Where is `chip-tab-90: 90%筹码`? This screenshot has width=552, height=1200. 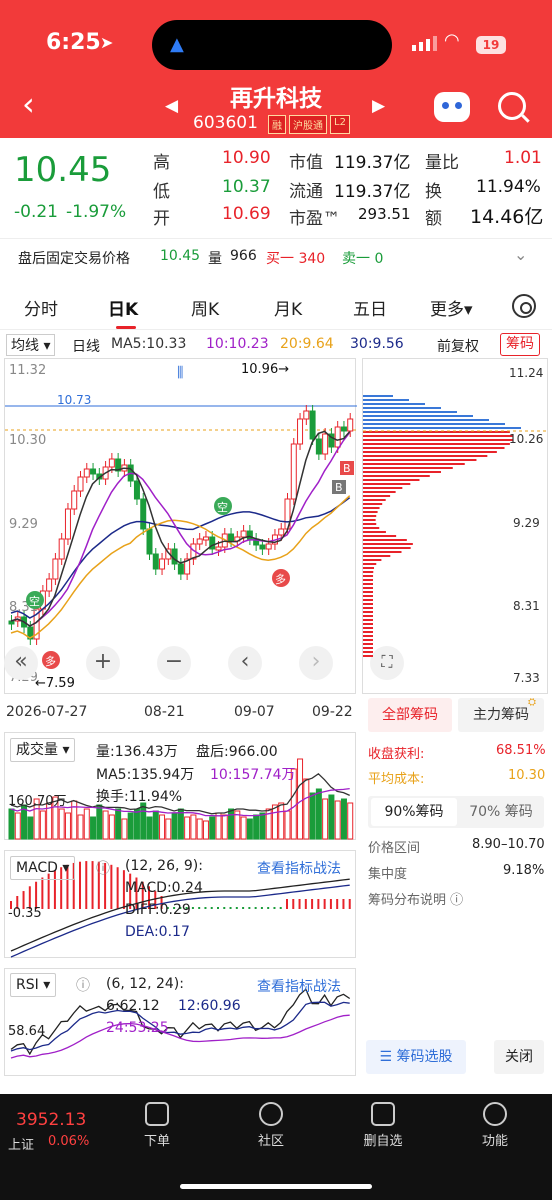 chip-tab-90: 90%筹码 is located at coordinates (414, 812).